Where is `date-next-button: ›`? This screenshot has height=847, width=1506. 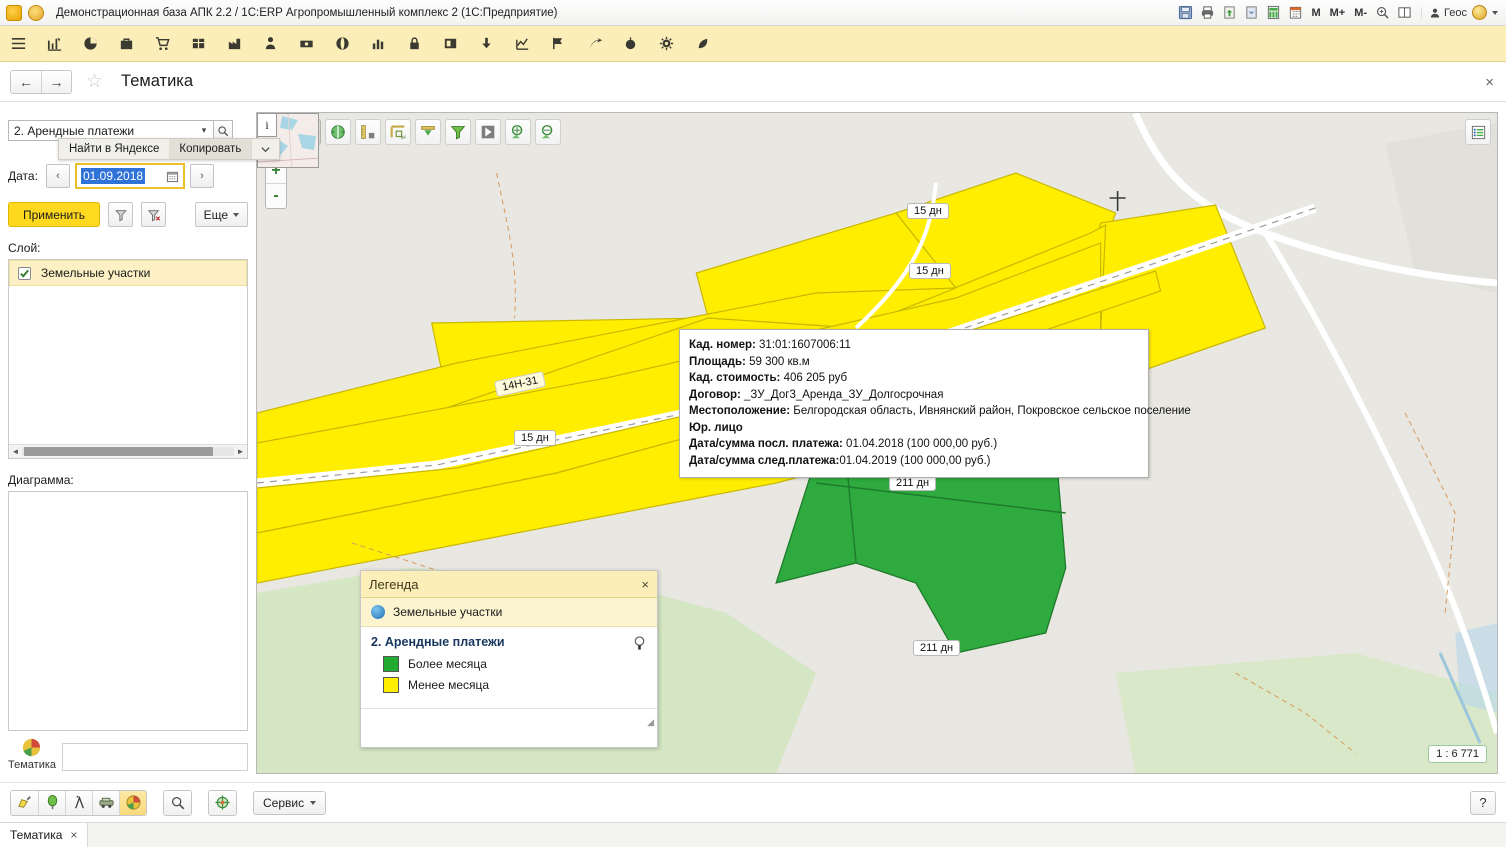
date-next-button: › is located at coordinates (202, 176).